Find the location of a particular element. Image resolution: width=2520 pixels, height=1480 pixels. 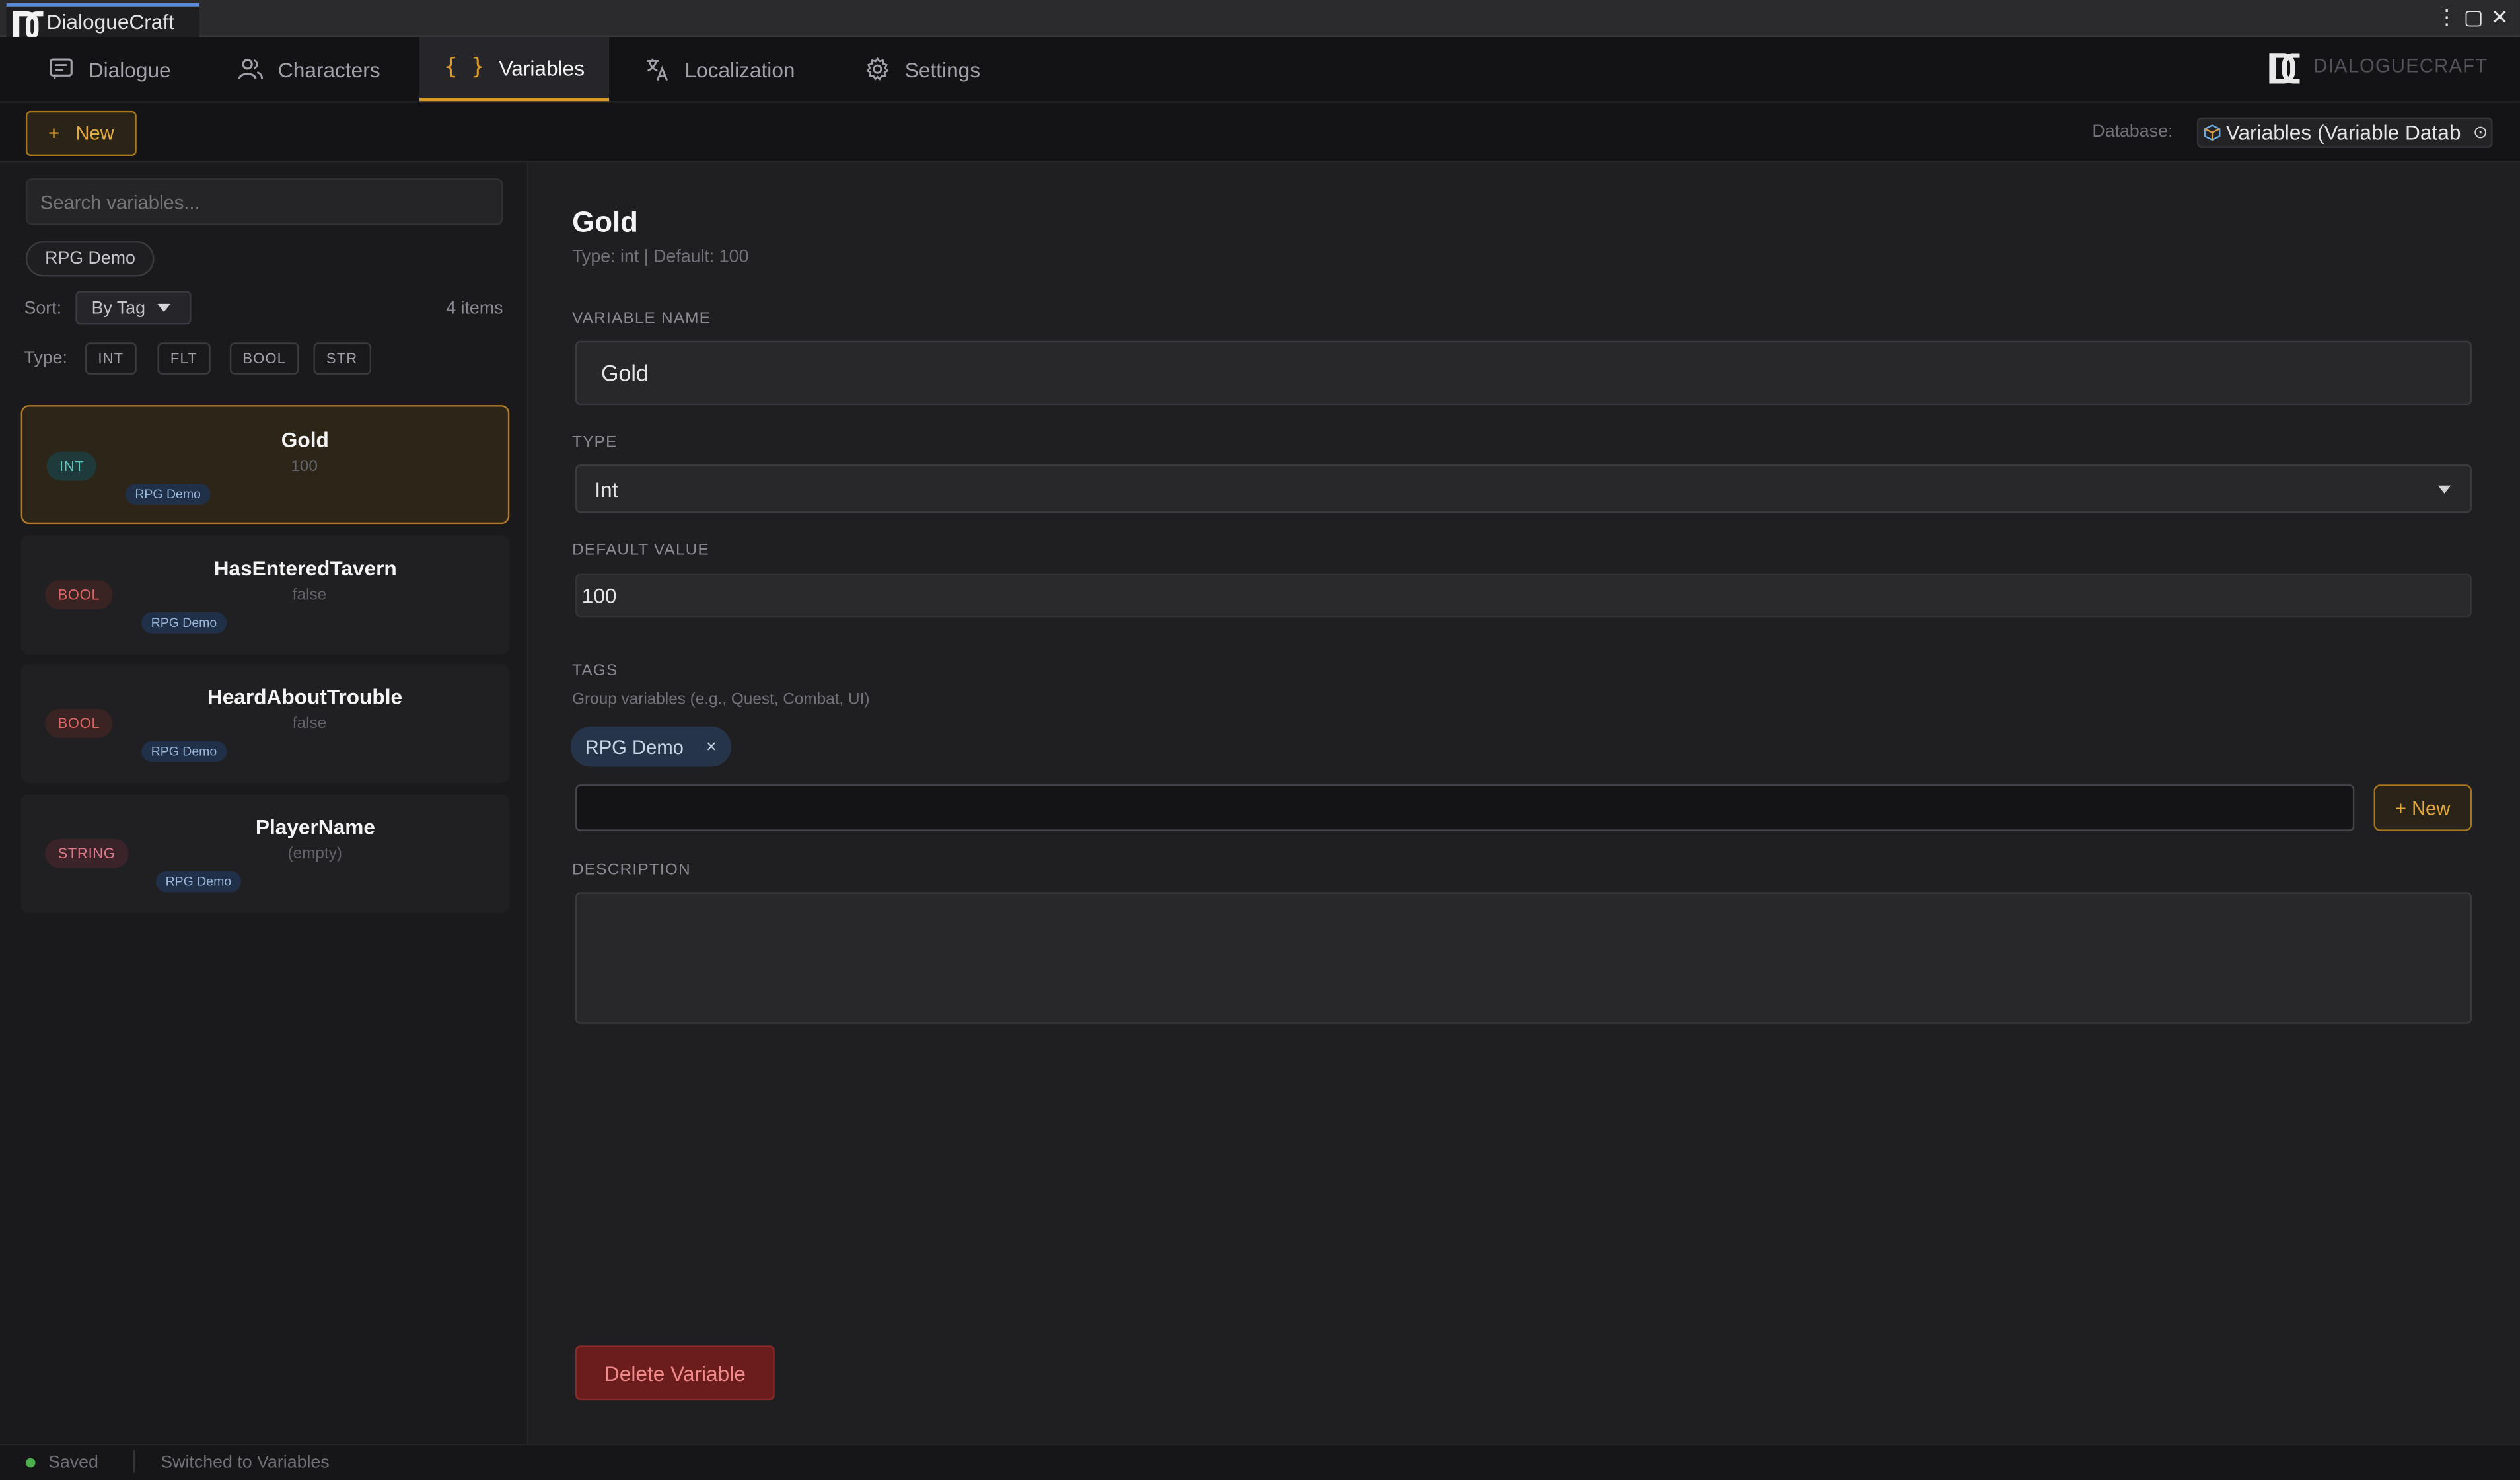

type-filter-label: Type: is located at coordinates (45, 358).